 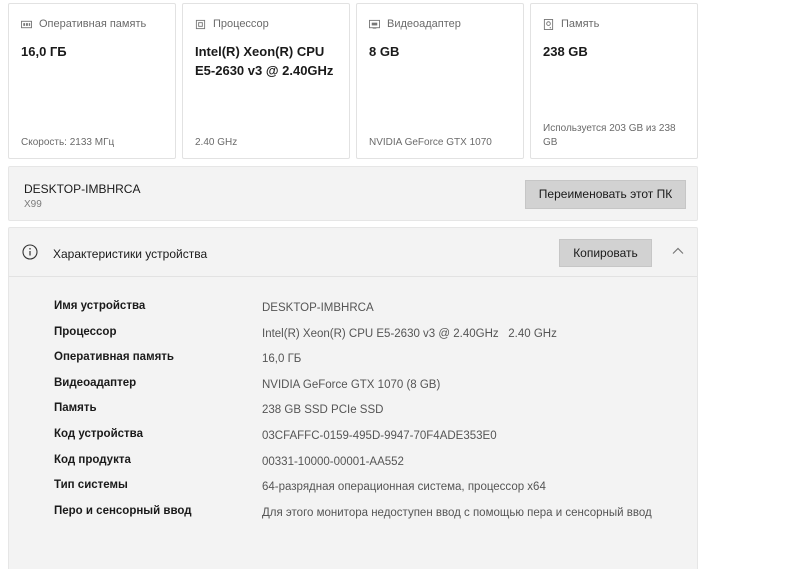 I want to click on info-icon, so click(x=30, y=252).